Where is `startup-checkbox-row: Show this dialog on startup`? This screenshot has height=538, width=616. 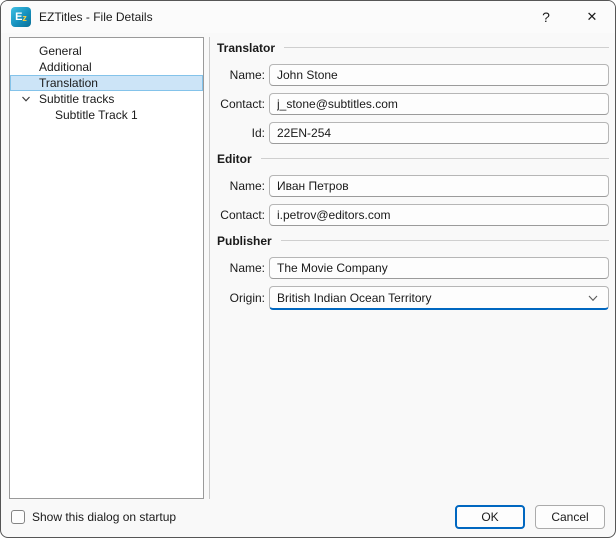
startup-checkbox-row: Show this dialog on startup is located at coordinates (93, 517).